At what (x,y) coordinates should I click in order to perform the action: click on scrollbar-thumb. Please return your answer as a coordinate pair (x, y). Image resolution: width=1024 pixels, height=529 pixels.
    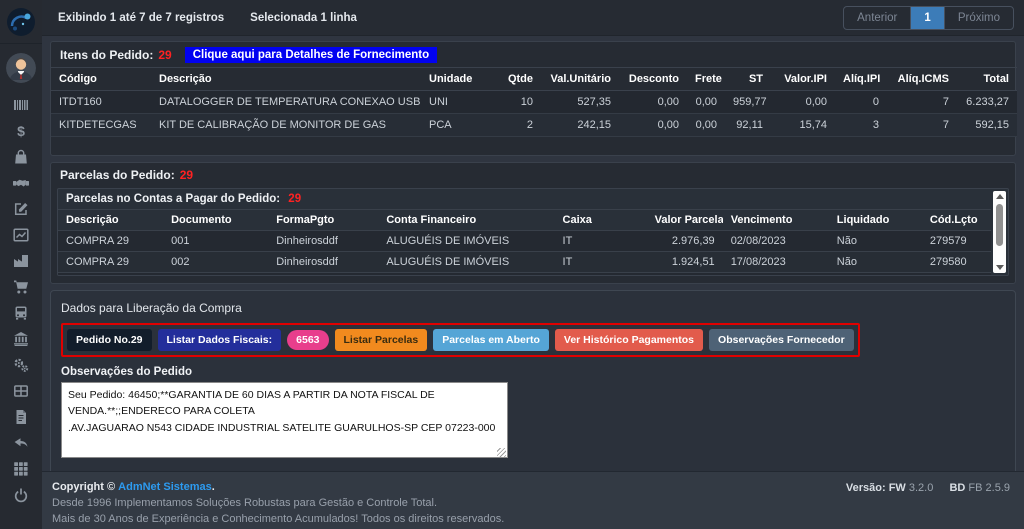
    Looking at the image, I should click on (999, 225).